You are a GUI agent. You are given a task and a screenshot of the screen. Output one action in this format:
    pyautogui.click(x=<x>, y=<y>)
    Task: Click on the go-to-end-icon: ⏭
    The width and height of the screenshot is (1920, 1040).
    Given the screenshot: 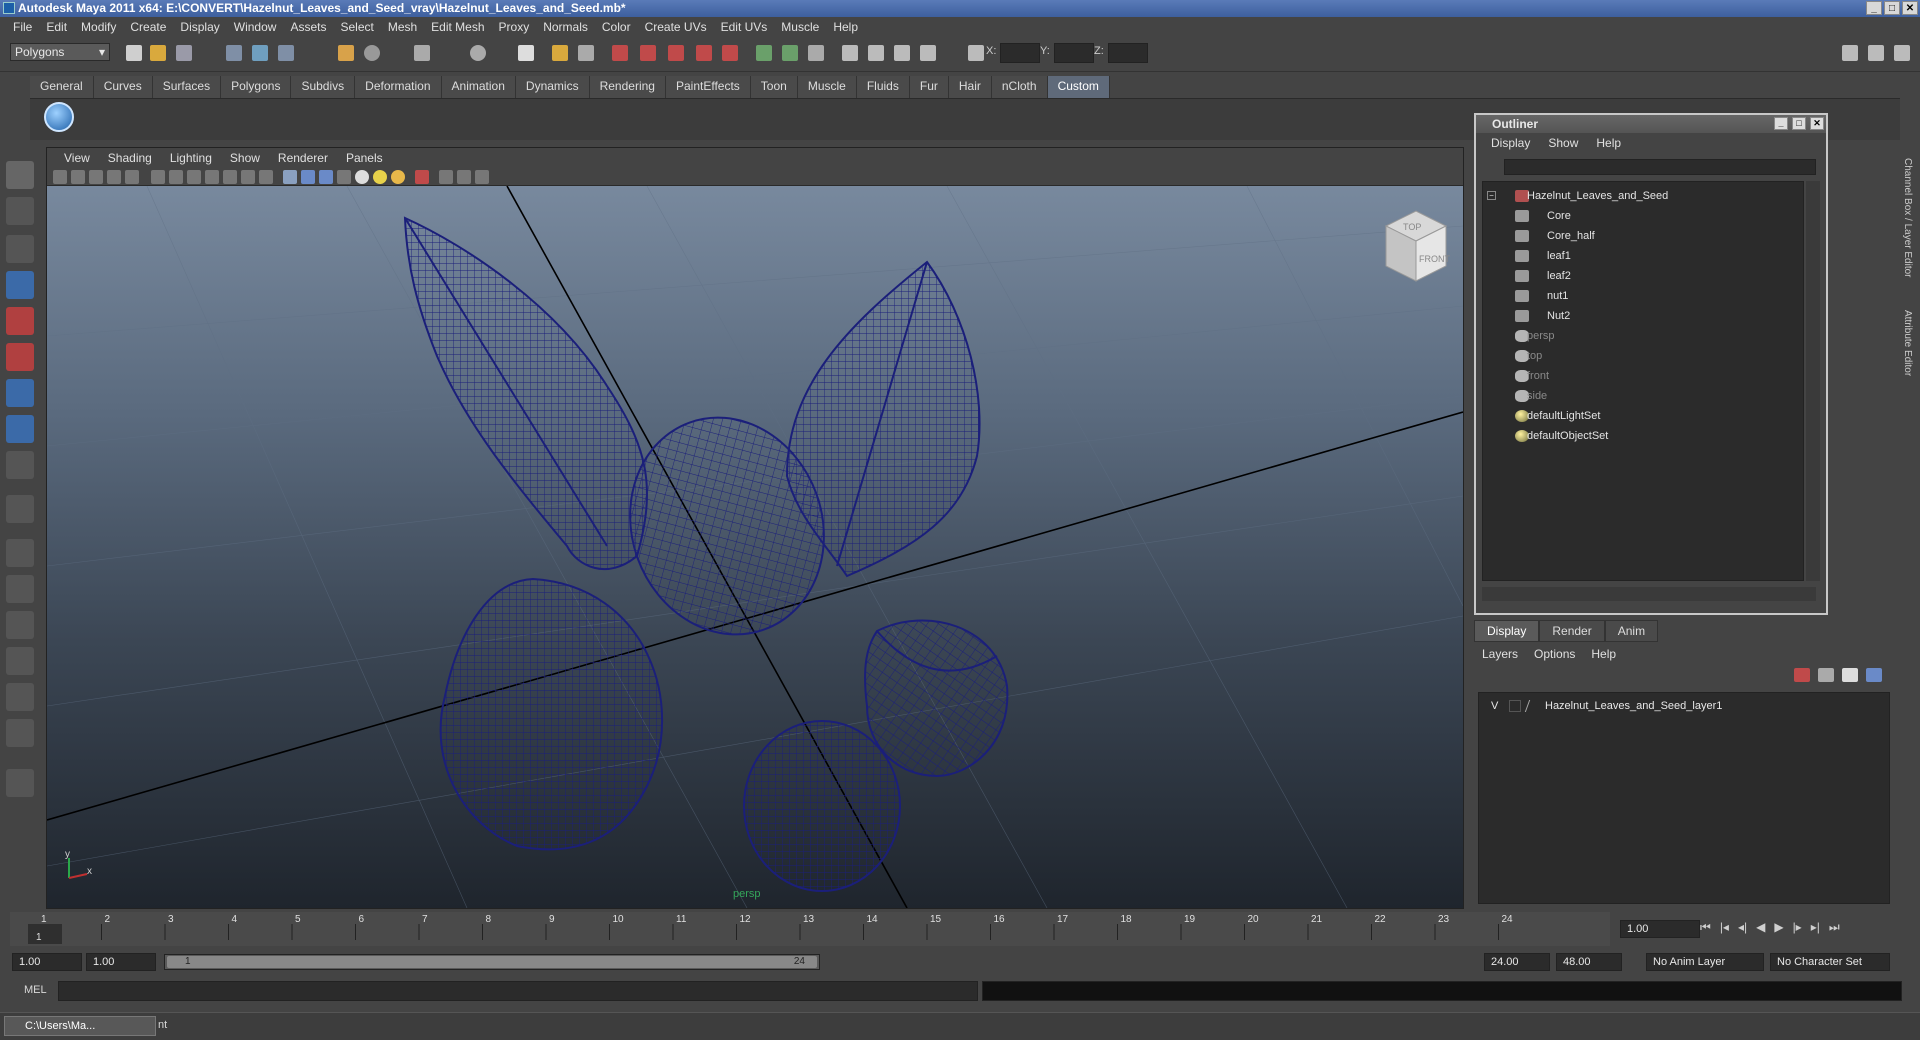 What is the action you would take?
    pyautogui.click(x=1834, y=927)
    